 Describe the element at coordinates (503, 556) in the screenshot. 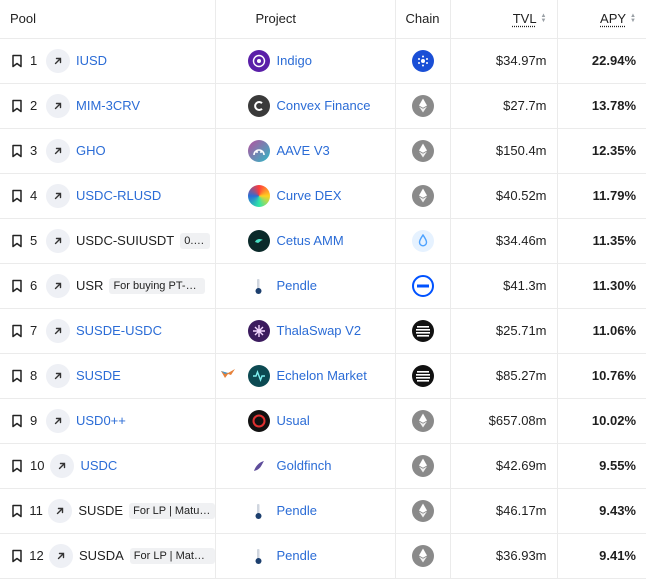

I see `tvl-cell: $36.93m` at that location.